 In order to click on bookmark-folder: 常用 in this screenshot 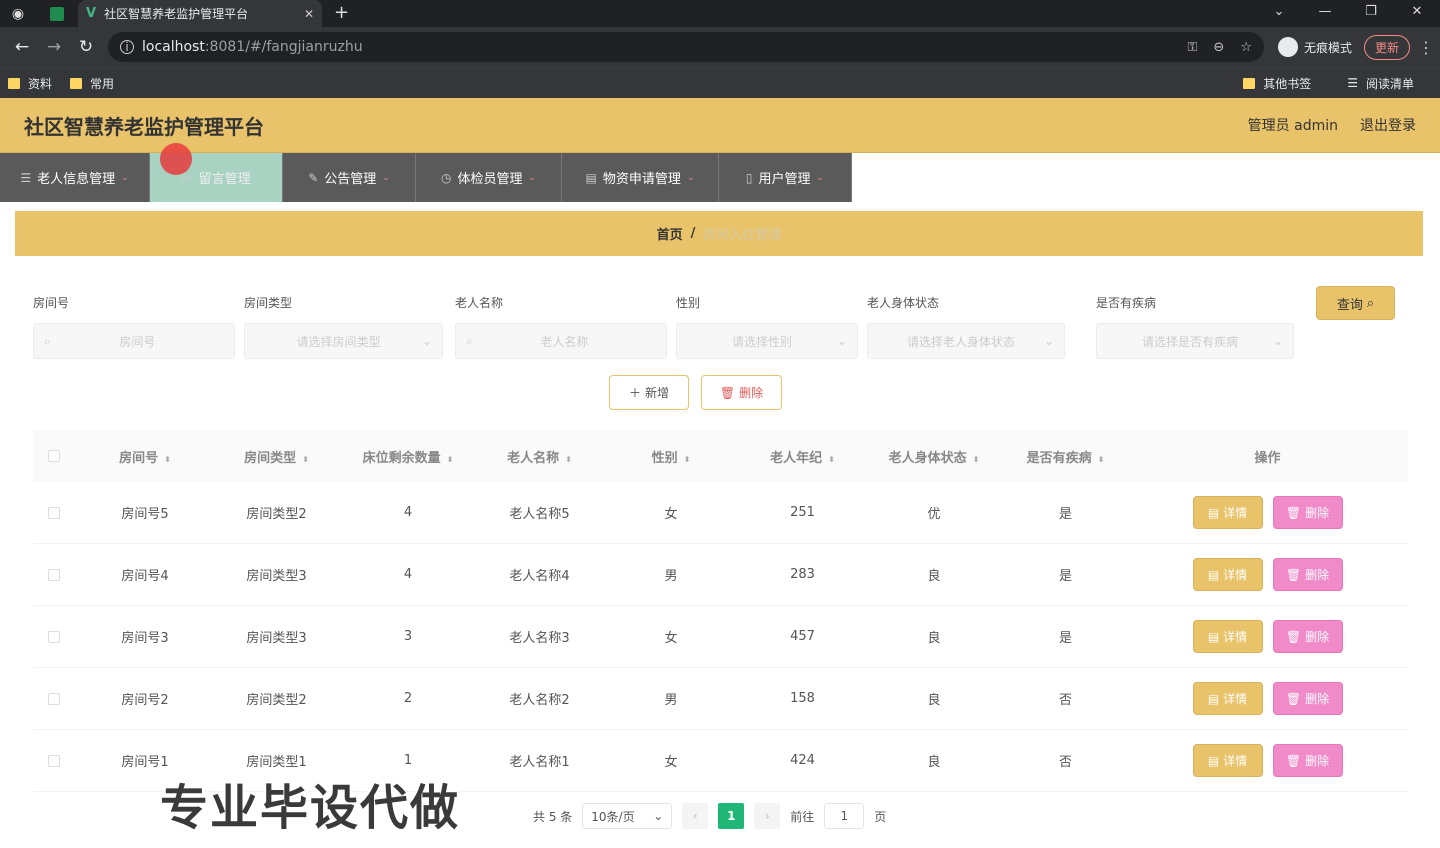, I will do `click(92, 83)`.